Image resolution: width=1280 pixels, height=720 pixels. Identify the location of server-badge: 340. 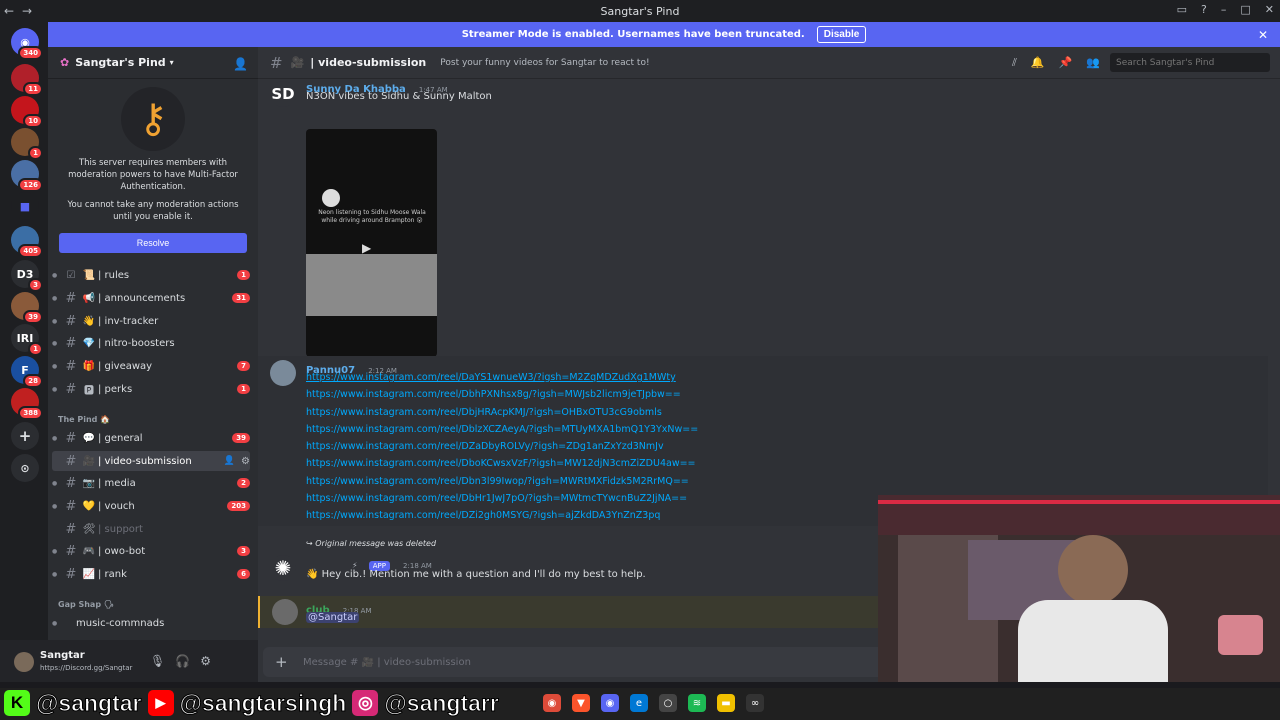
(30, 53).